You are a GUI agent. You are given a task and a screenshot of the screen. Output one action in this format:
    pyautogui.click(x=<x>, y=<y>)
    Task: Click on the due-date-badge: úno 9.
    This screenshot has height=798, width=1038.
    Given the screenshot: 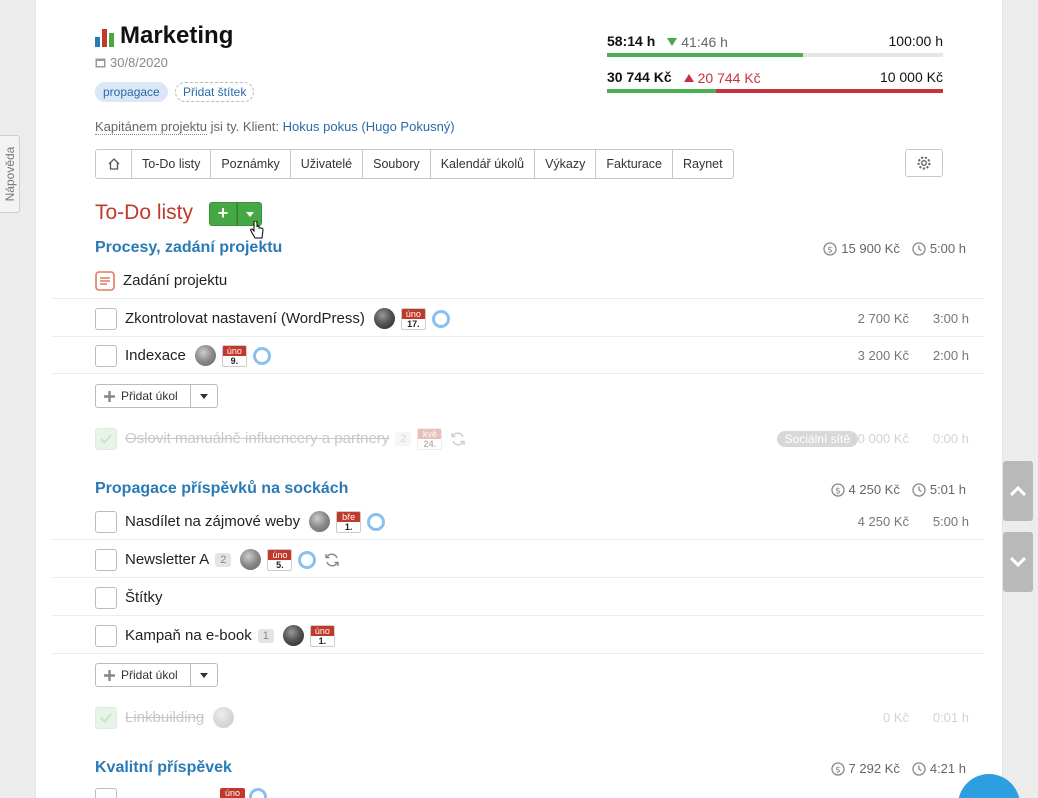 What is the action you would take?
    pyautogui.click(x=234, y=355)
    